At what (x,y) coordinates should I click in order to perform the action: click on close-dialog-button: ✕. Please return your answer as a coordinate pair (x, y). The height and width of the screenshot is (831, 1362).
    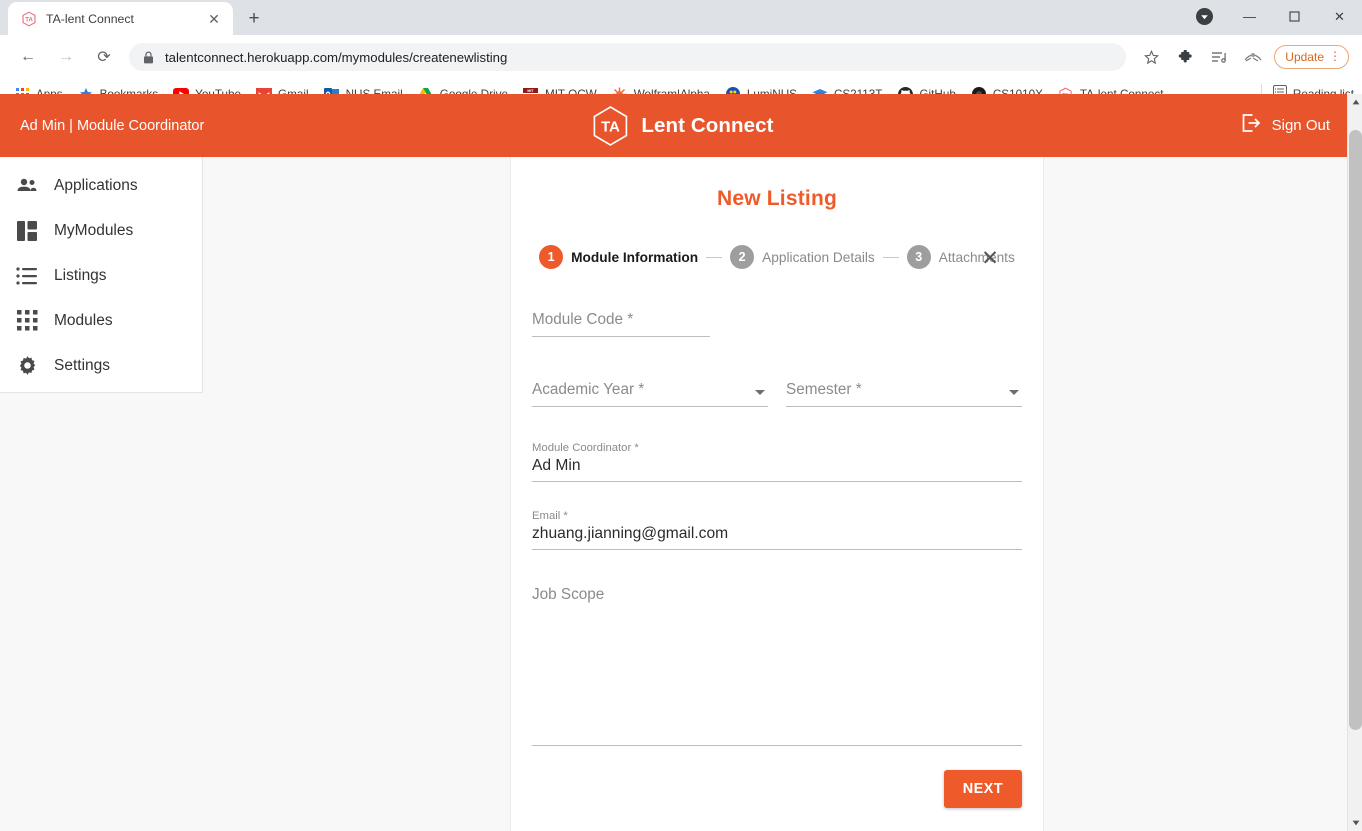
    Looking at the image, I should click on (990, 258).